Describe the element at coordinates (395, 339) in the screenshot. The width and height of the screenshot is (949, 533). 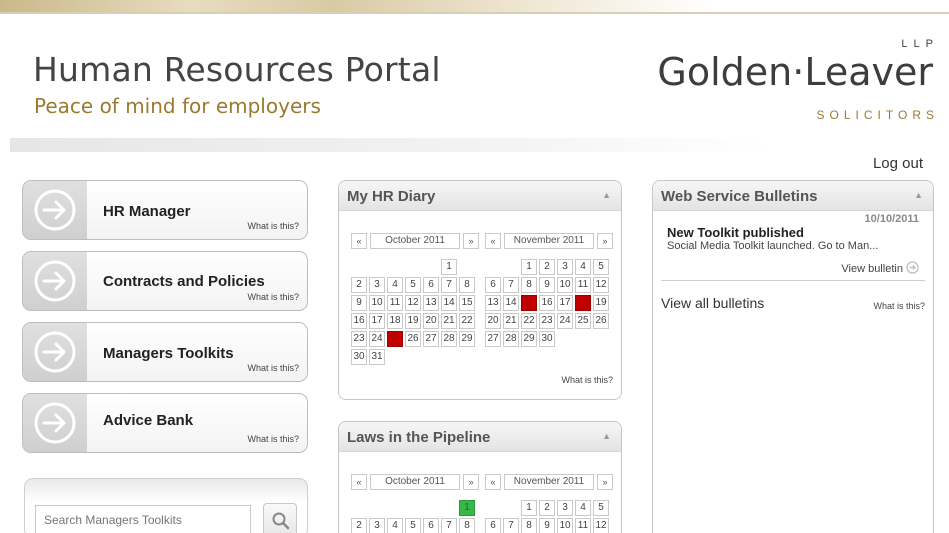
I see `calendar-day: 25` at that location.